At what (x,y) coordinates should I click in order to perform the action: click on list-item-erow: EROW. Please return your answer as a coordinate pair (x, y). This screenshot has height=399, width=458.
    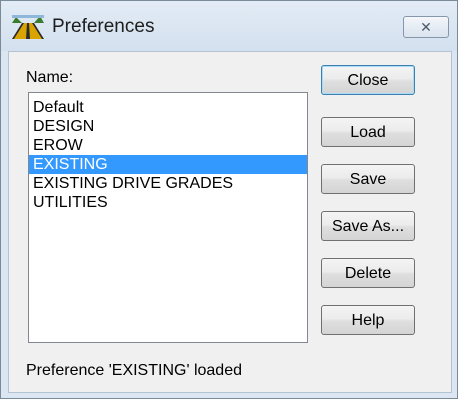
    Looking at the image, I should click on (168, 145).